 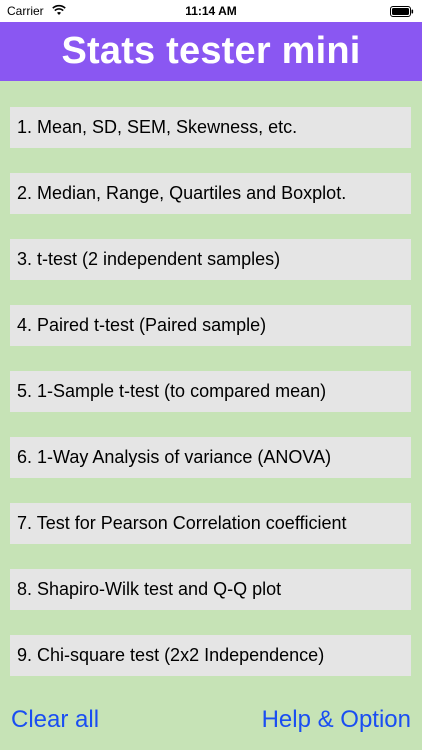 I want to click on menu-item-t-test: 3. t-test (2 independent samples), so click(x=210, y=259).